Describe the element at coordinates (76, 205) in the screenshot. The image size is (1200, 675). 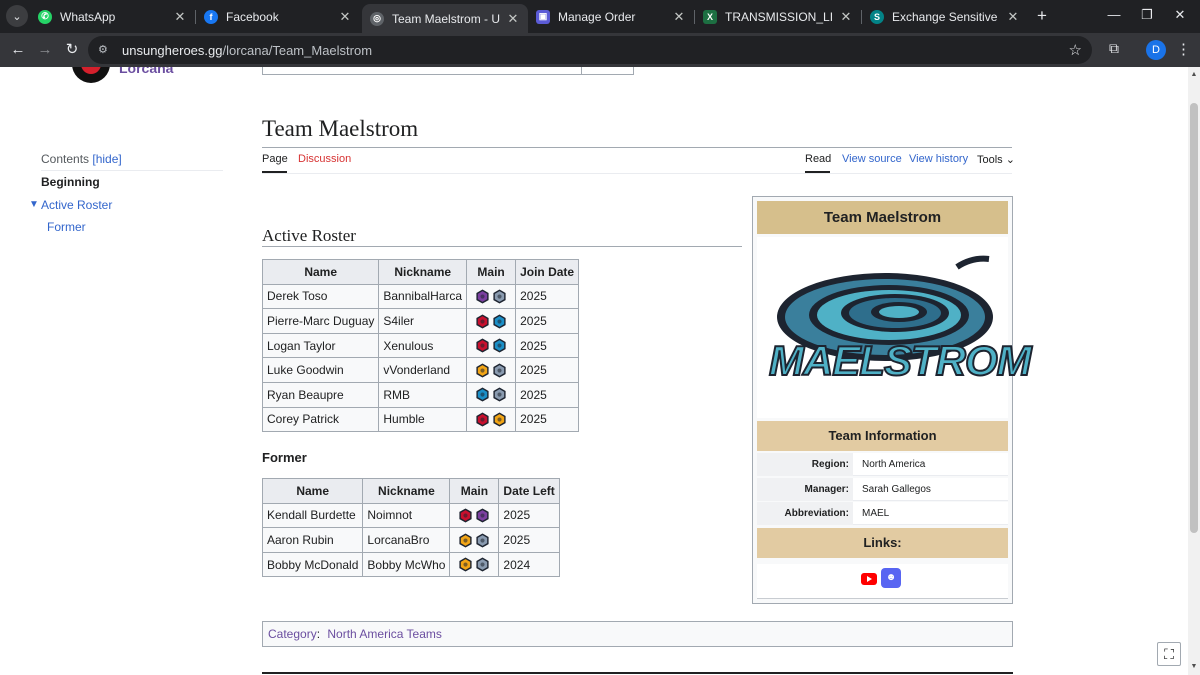
I see `toc-item-active-roster: Active Roster` at that location.